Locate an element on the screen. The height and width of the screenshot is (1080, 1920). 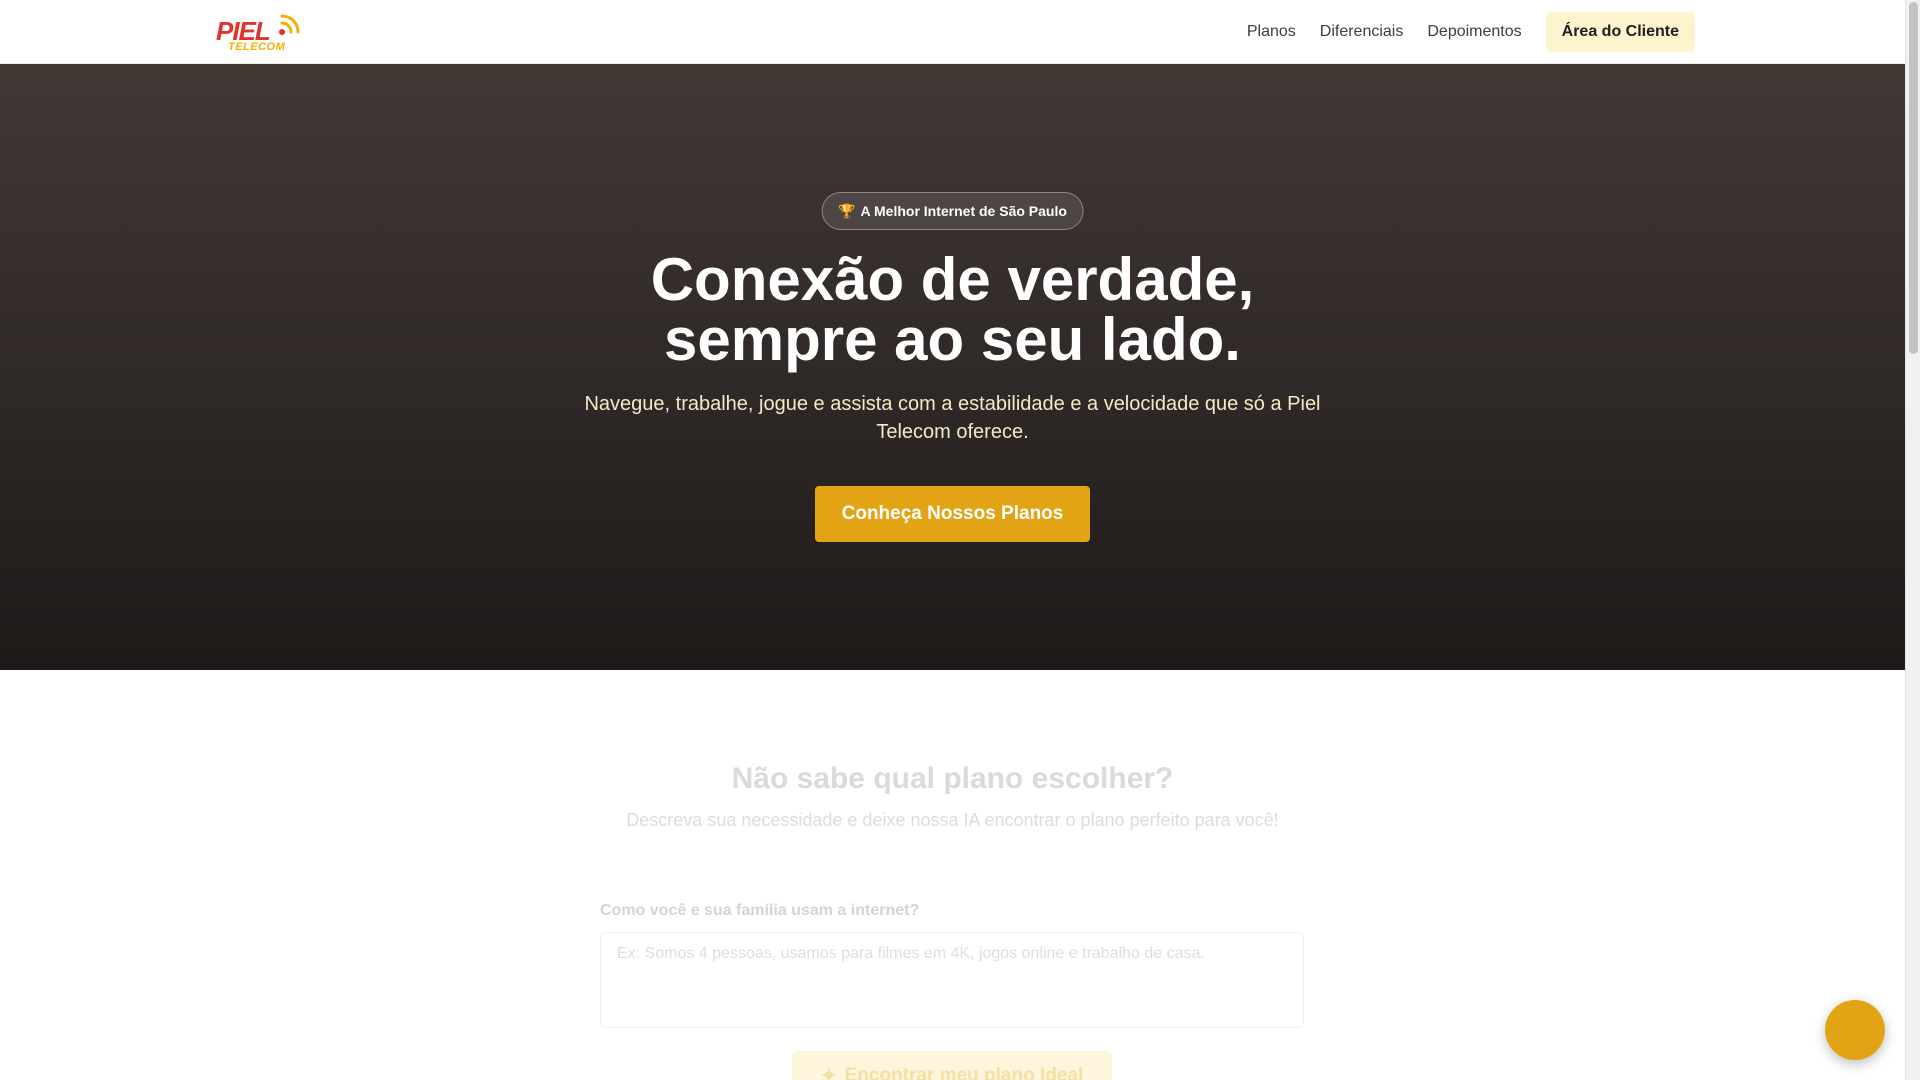
client-area-button: Área do Cliente is located at coordinates (1620, 32).